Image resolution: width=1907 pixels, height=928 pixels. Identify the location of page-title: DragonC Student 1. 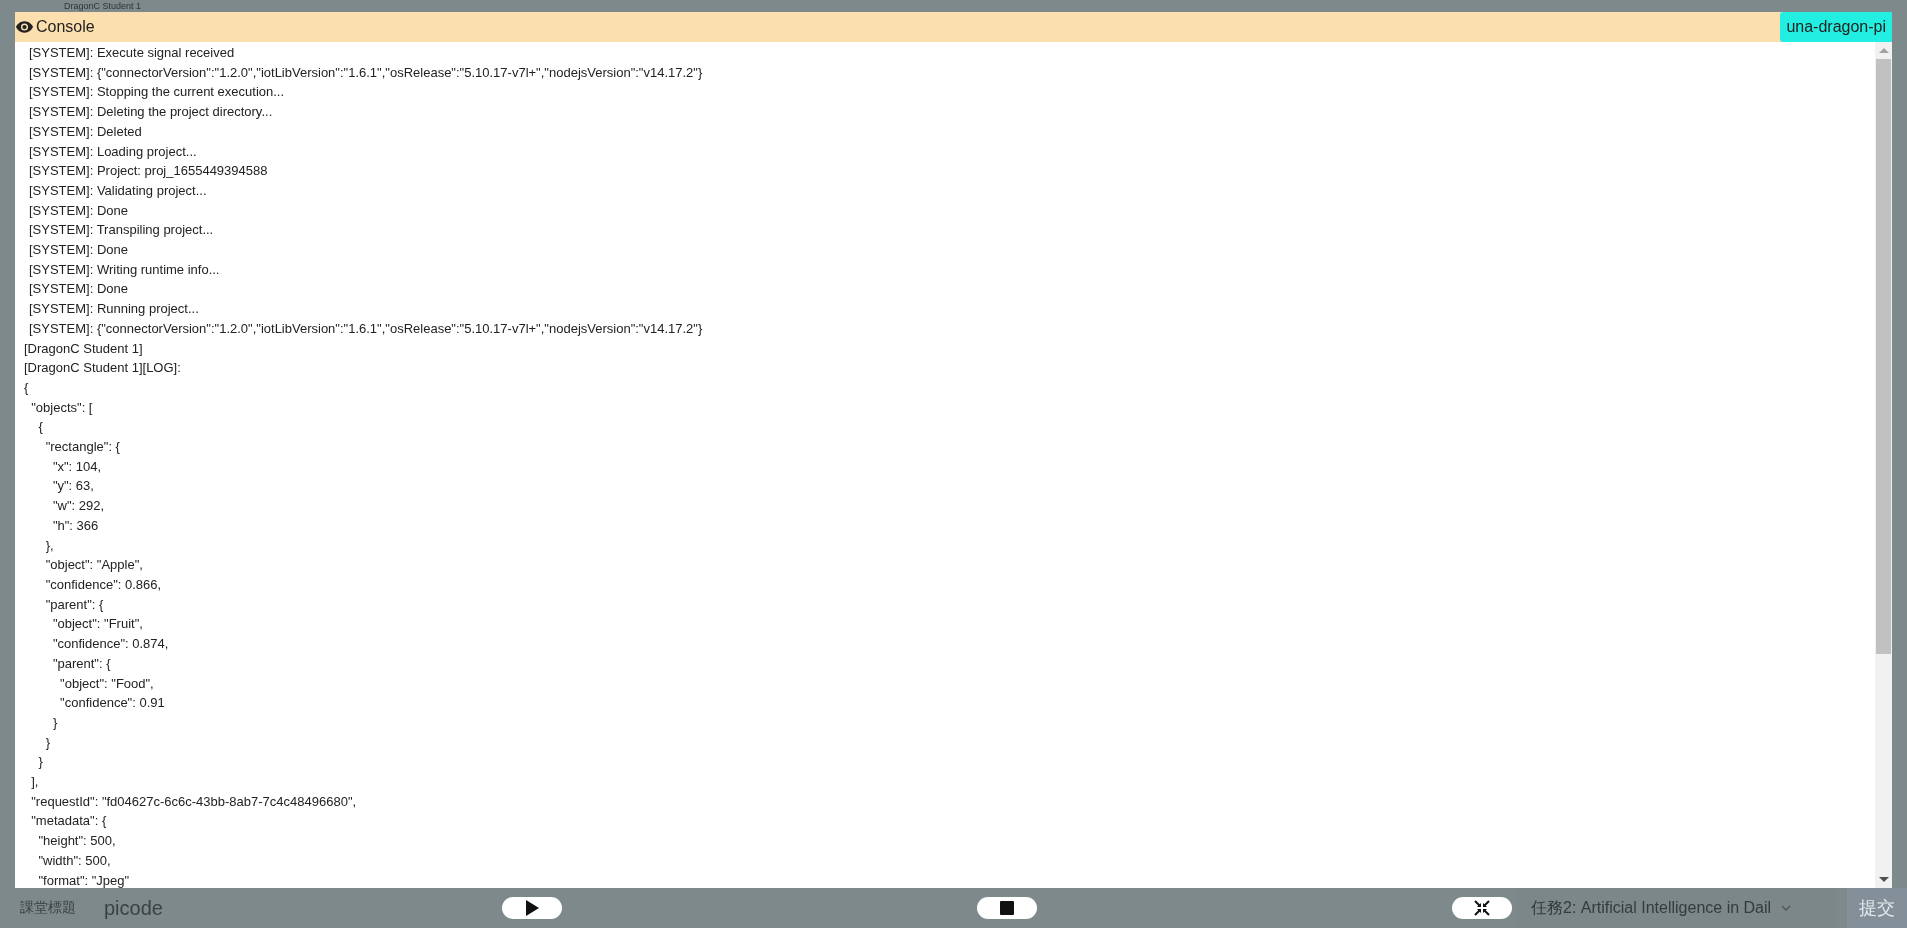
(103, 6).